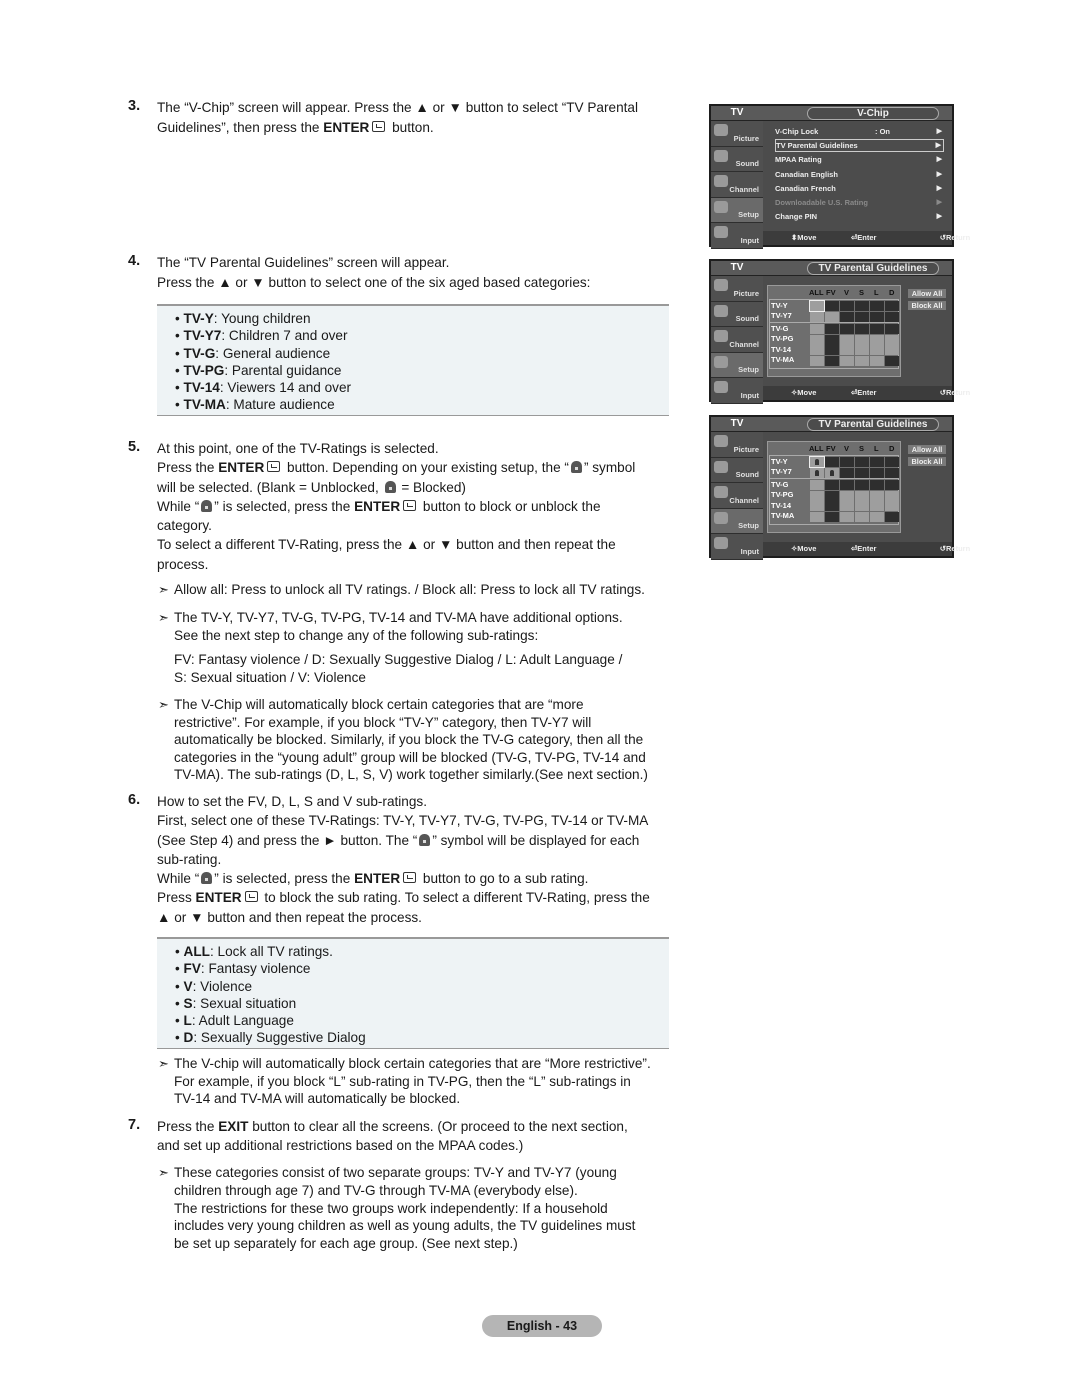  Describe the element at coordinates (859, 188) in the screenshot. I see `menu-item: Canadian French ▶` at that location.